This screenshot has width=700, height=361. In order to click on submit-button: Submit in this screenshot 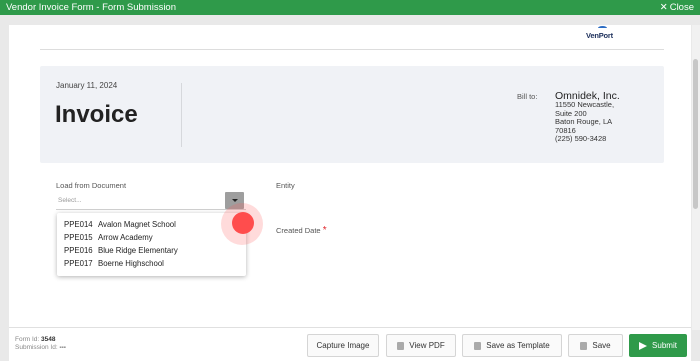, I will do `click(658, 345)`.